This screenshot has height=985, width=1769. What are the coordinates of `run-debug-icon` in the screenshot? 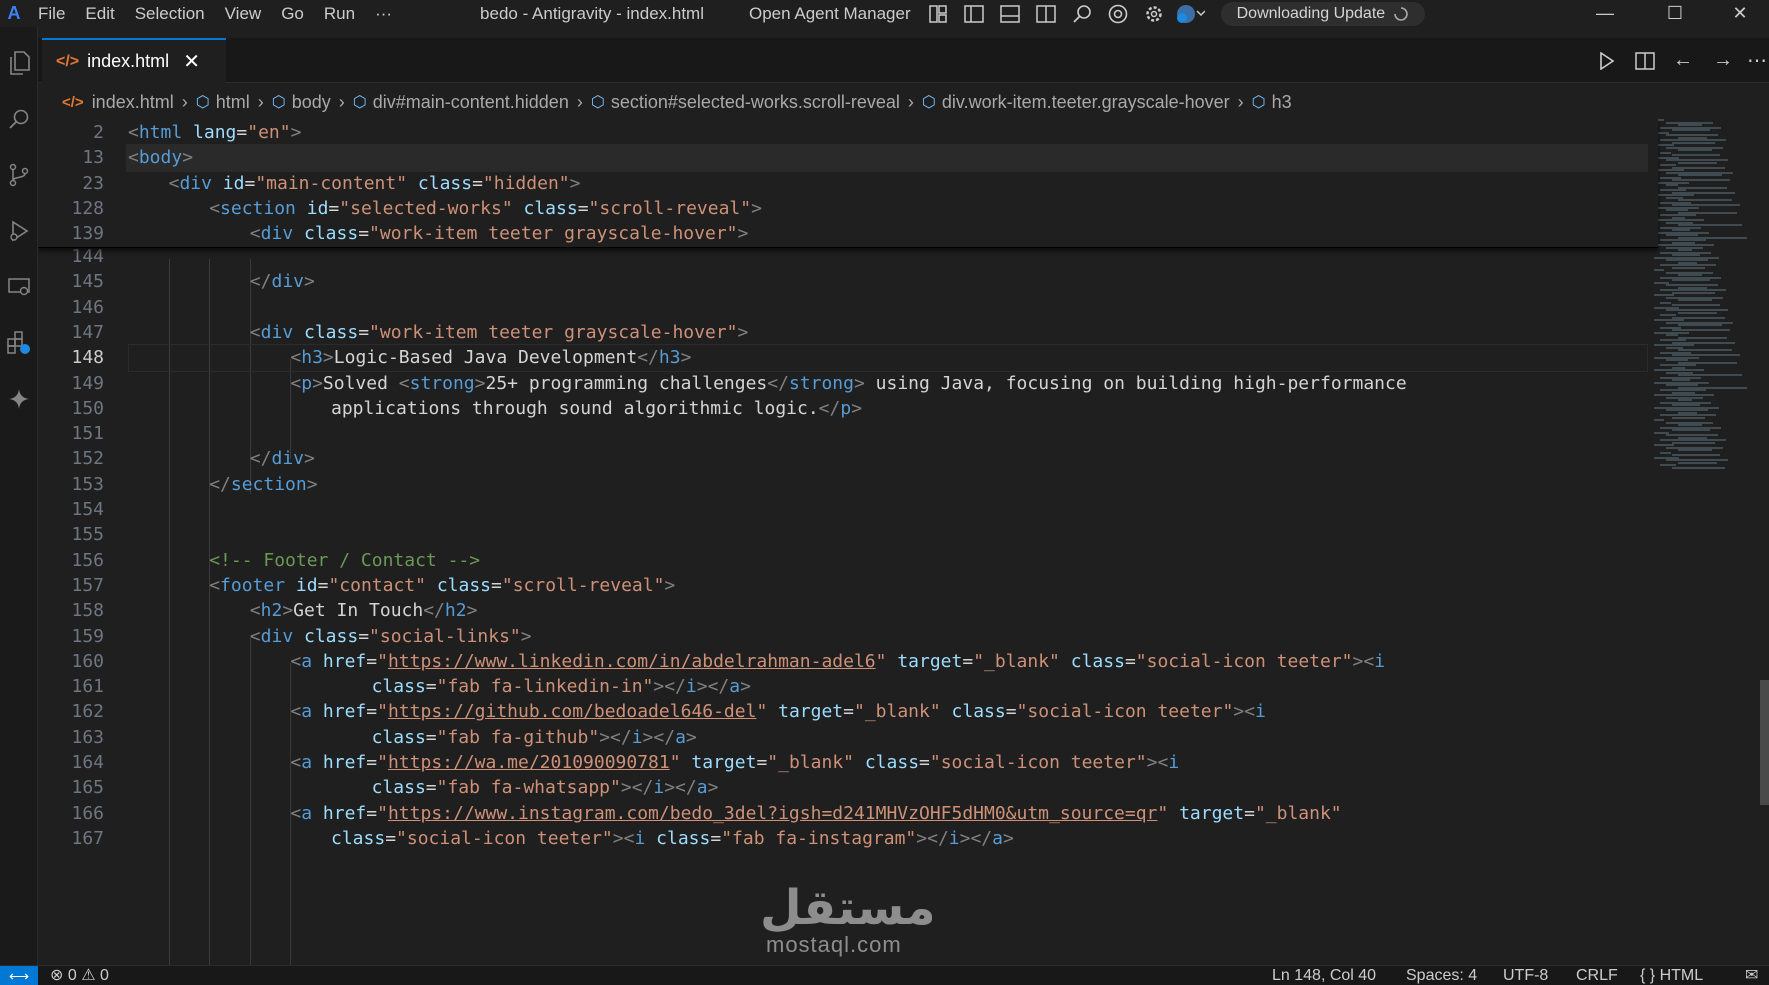 It's located at (19, 231).